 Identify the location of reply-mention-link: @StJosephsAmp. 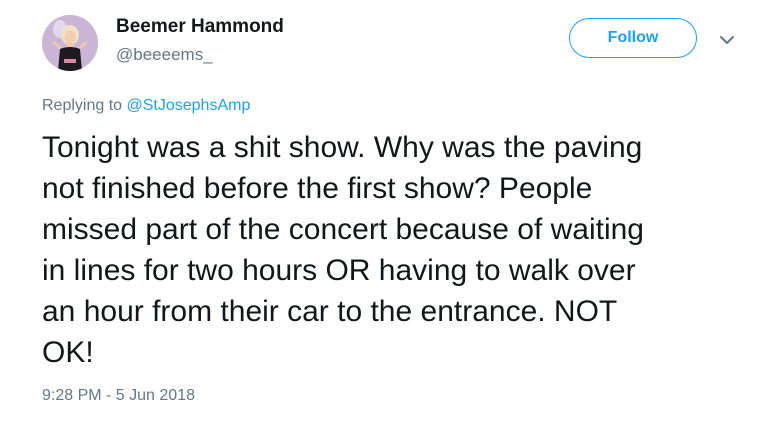
(189, 105).